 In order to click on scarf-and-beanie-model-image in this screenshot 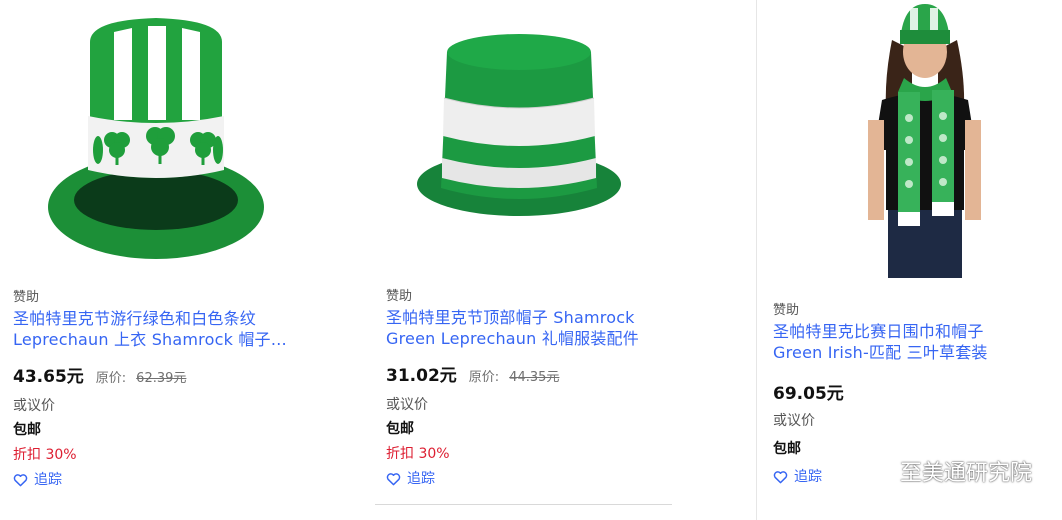, I will do `click(924, 139)`.